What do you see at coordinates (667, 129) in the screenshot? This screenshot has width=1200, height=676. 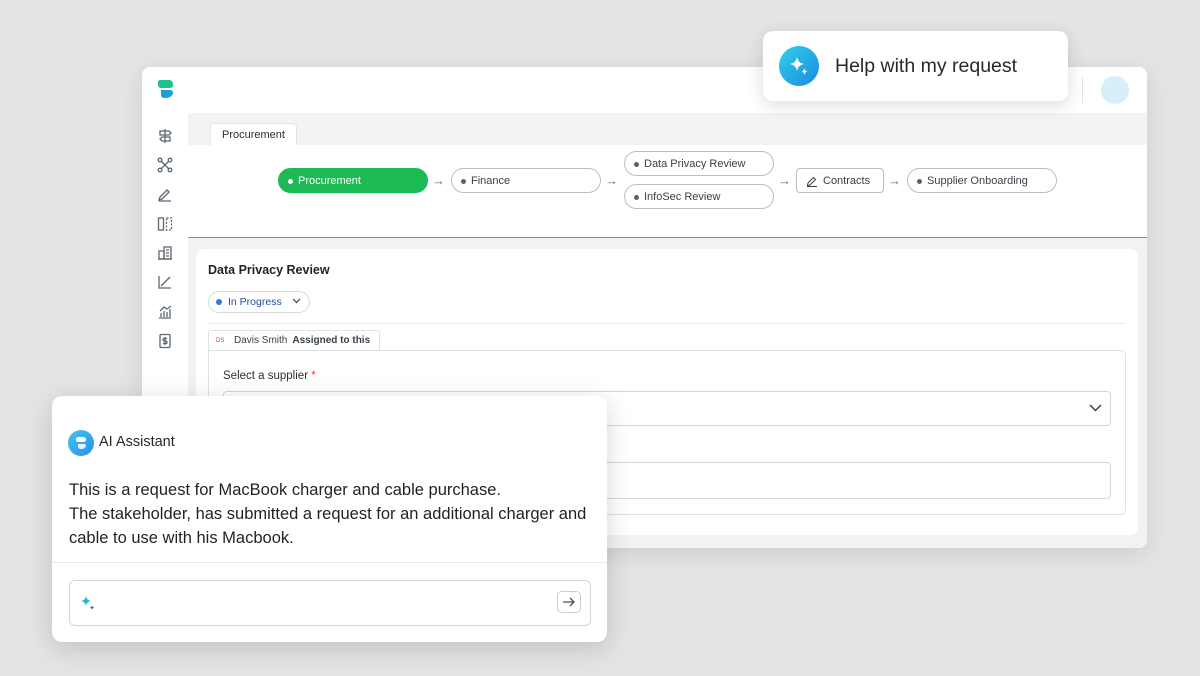 I see `tab-strip: Procurement` at bounding box center [667, 129].